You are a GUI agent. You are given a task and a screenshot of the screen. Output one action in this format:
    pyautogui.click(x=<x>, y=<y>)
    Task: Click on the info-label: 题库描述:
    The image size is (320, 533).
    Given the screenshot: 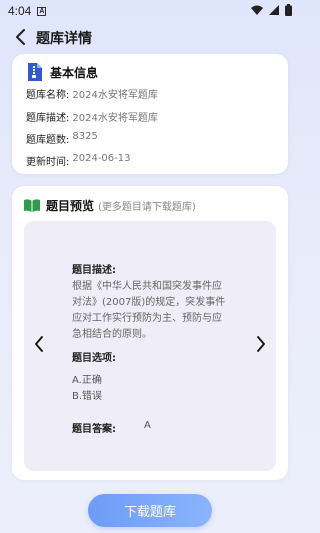 What is the action you would take?
    pyautogui.click(x=48, y=118)
    